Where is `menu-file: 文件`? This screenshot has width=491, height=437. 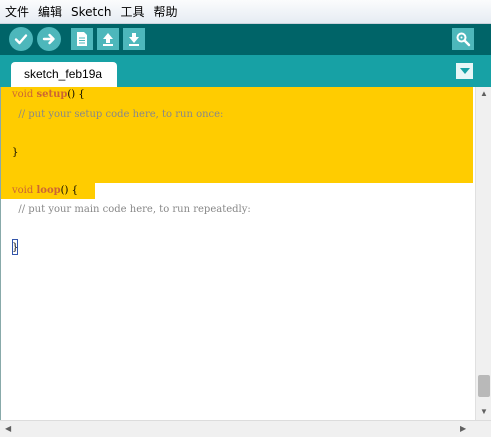 menu-file: 文件 is located at coordinates (17, 12).